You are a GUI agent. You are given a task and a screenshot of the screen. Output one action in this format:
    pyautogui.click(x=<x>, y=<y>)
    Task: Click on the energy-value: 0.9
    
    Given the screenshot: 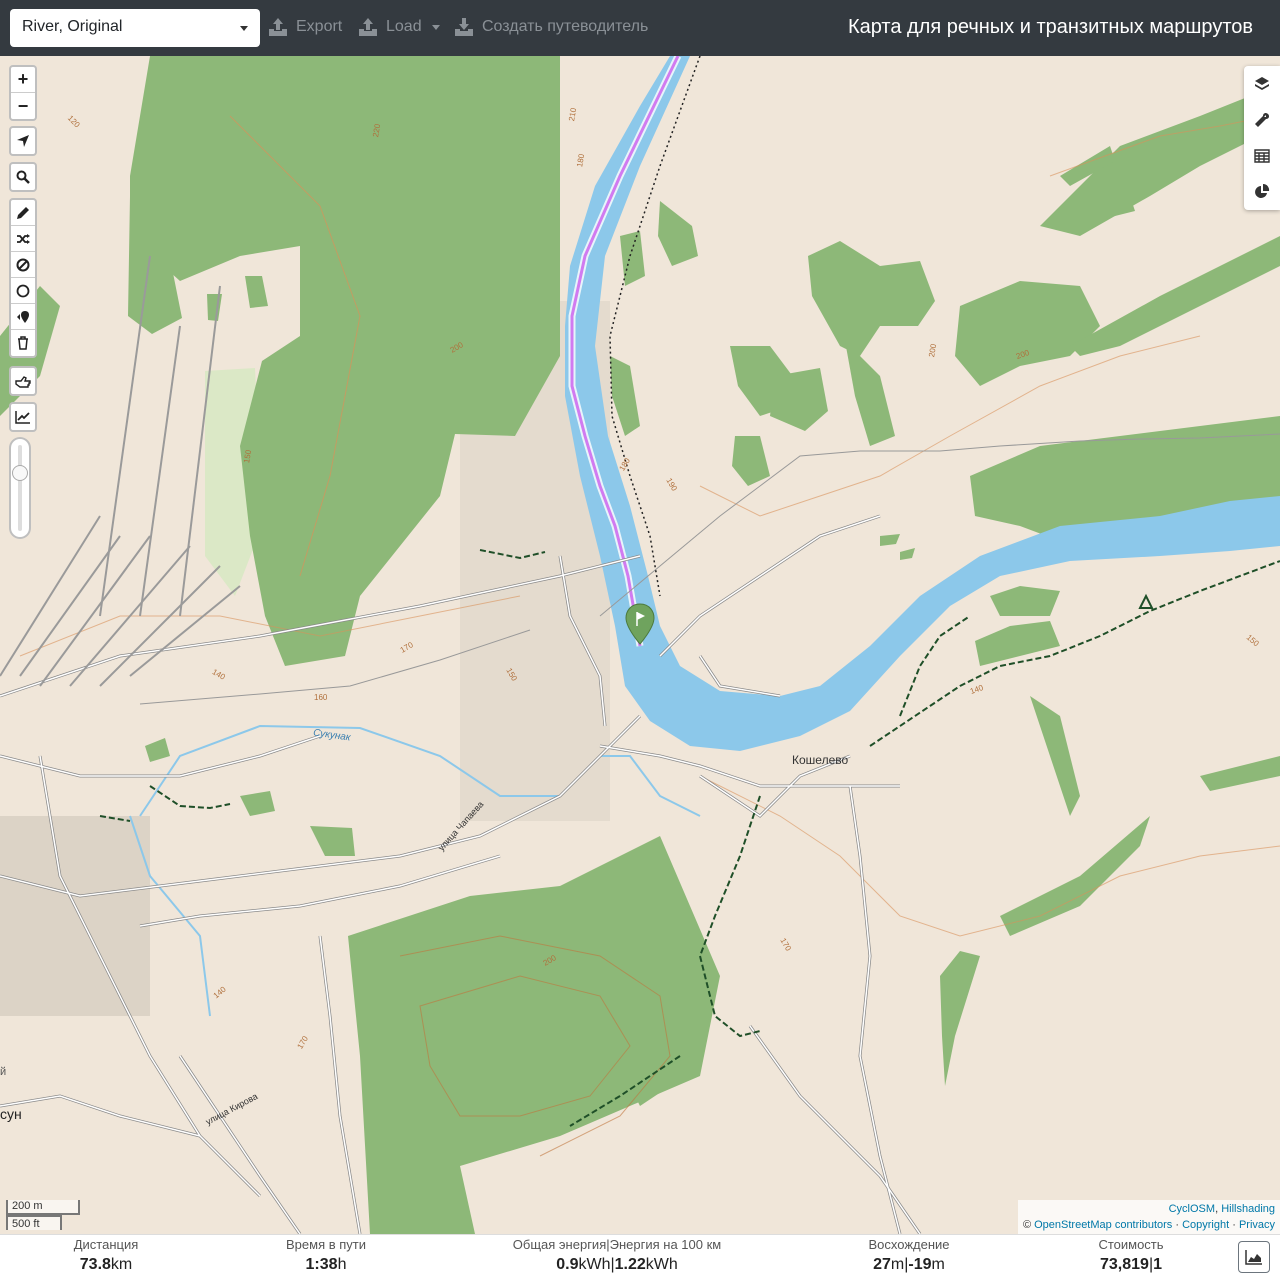 What is the action you would take?
    pyautogui.click(x=567, y=1264)
    